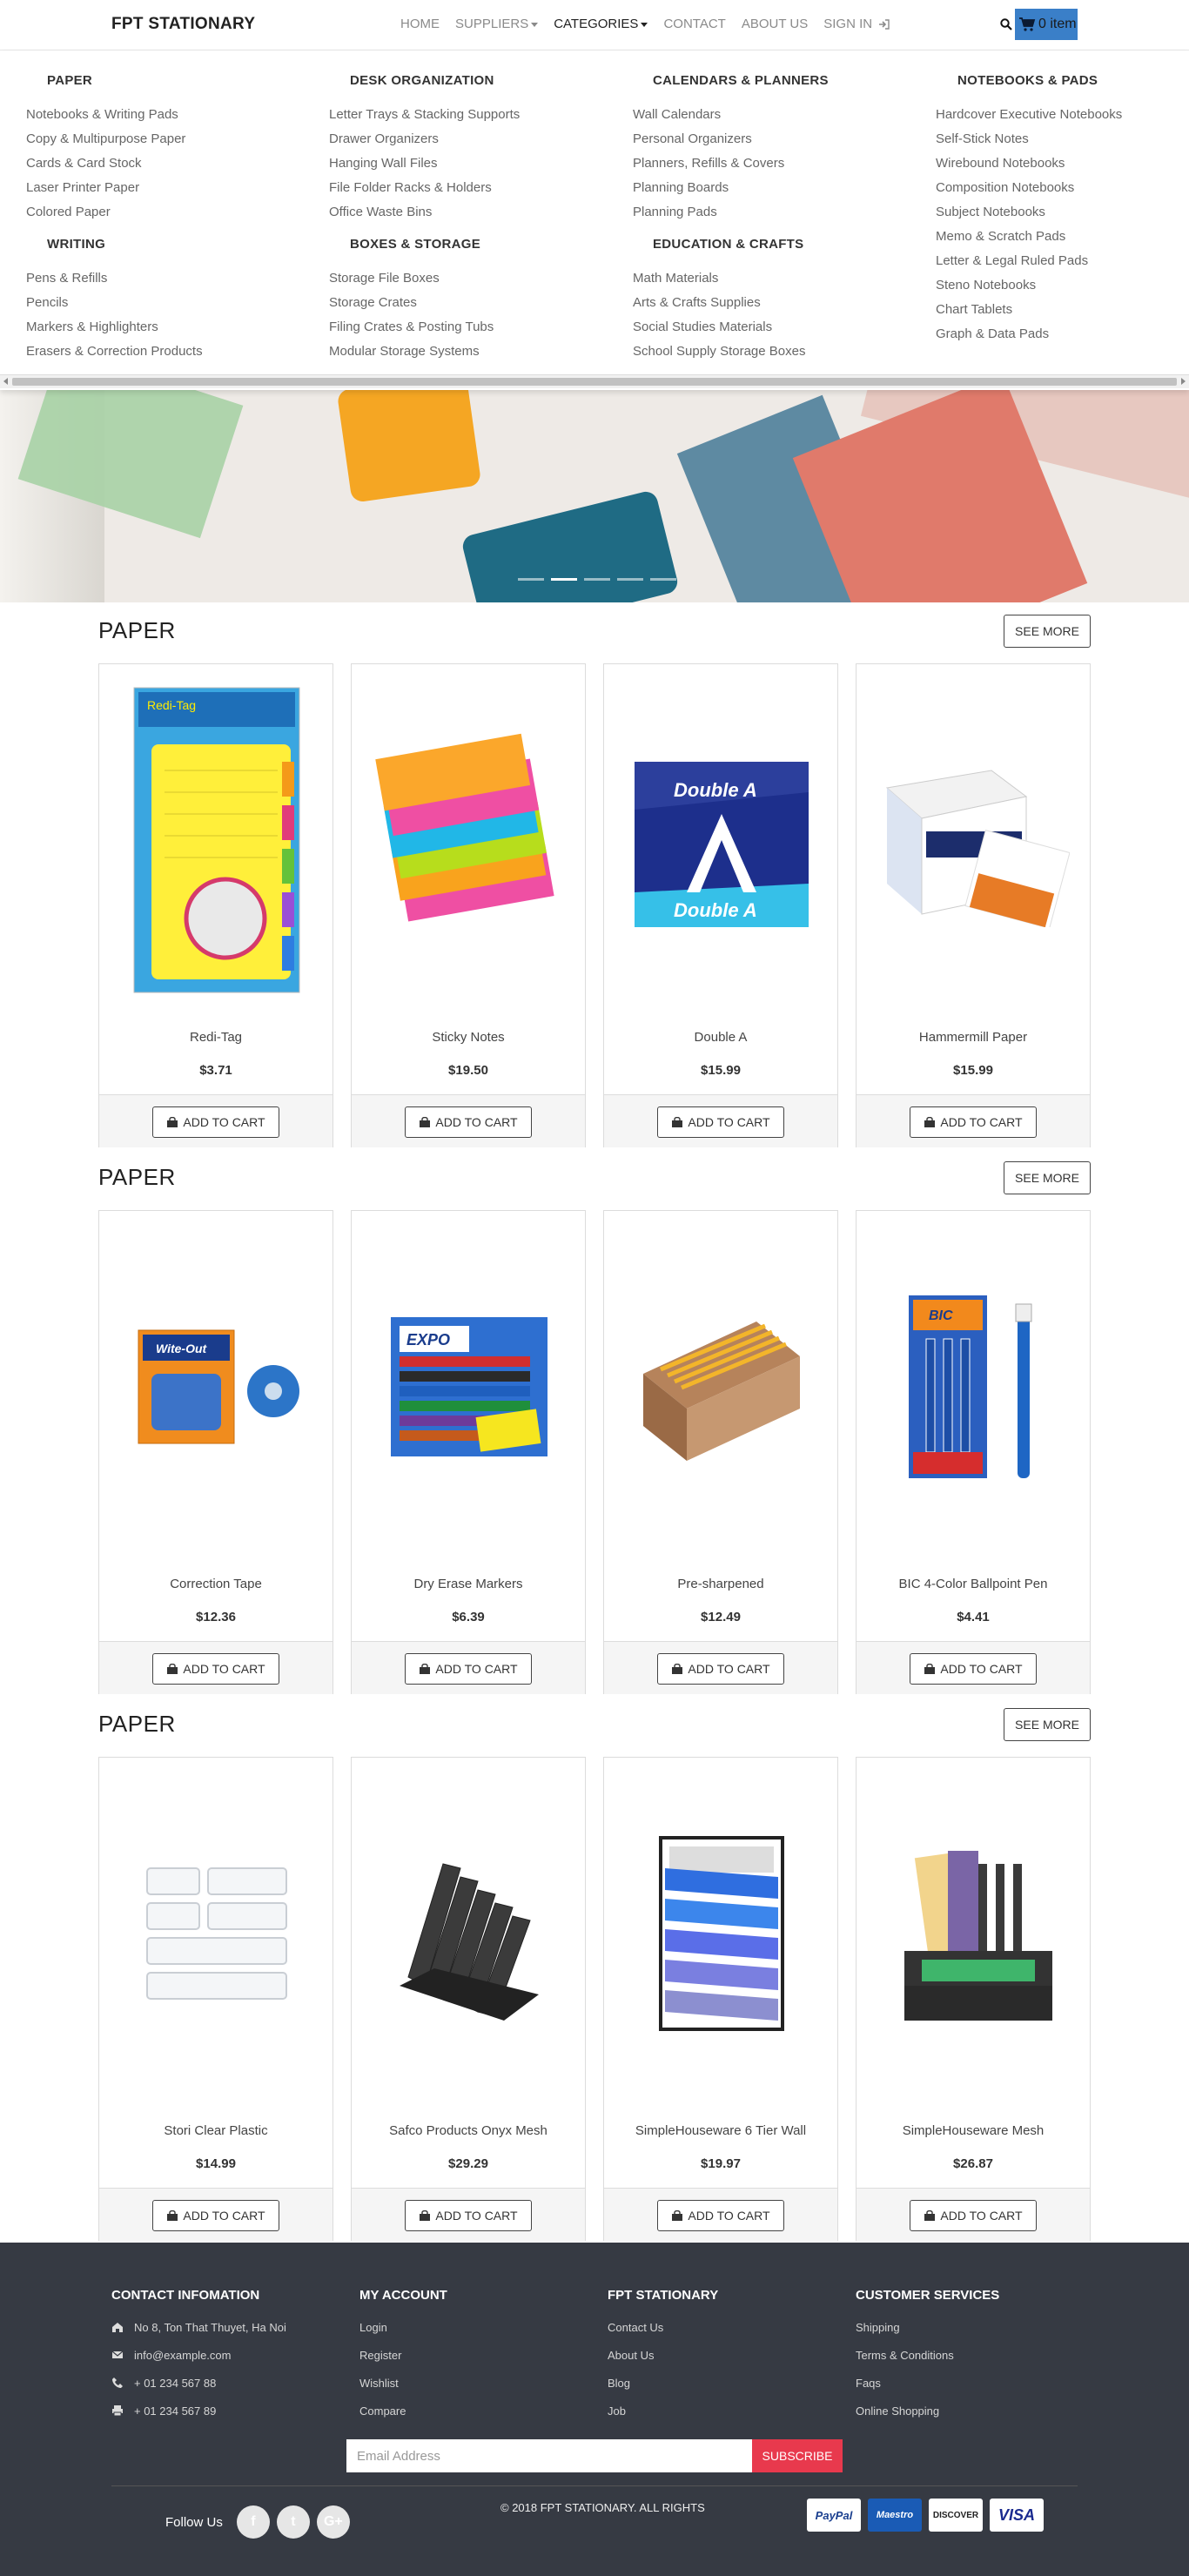 Image resolution: width=1189 pixels, height=2576 pixels. What do you see at coordinates (1029, 163) in the screenshot?
I see `mega-item: Wirebound Notebooks` at bounding box center [1029, 163].